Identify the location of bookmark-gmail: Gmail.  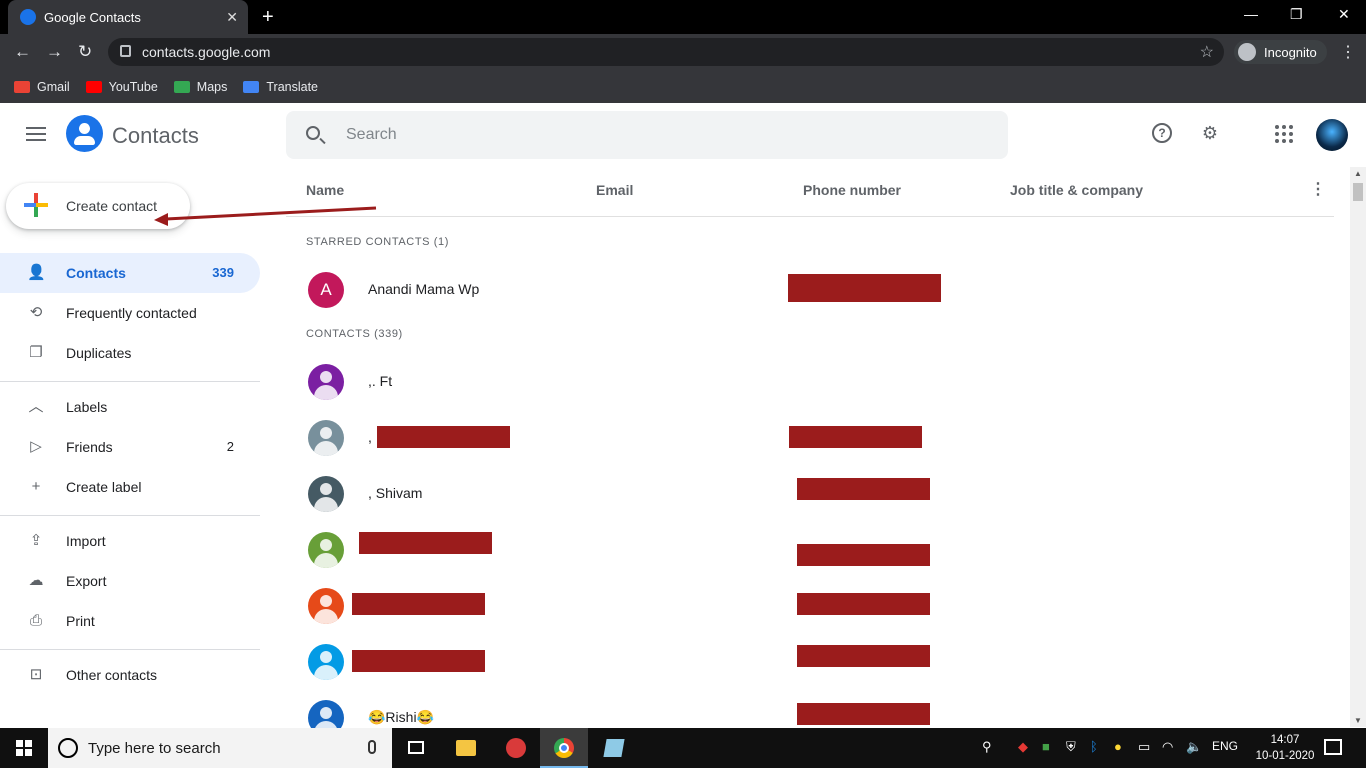
(42, 87).